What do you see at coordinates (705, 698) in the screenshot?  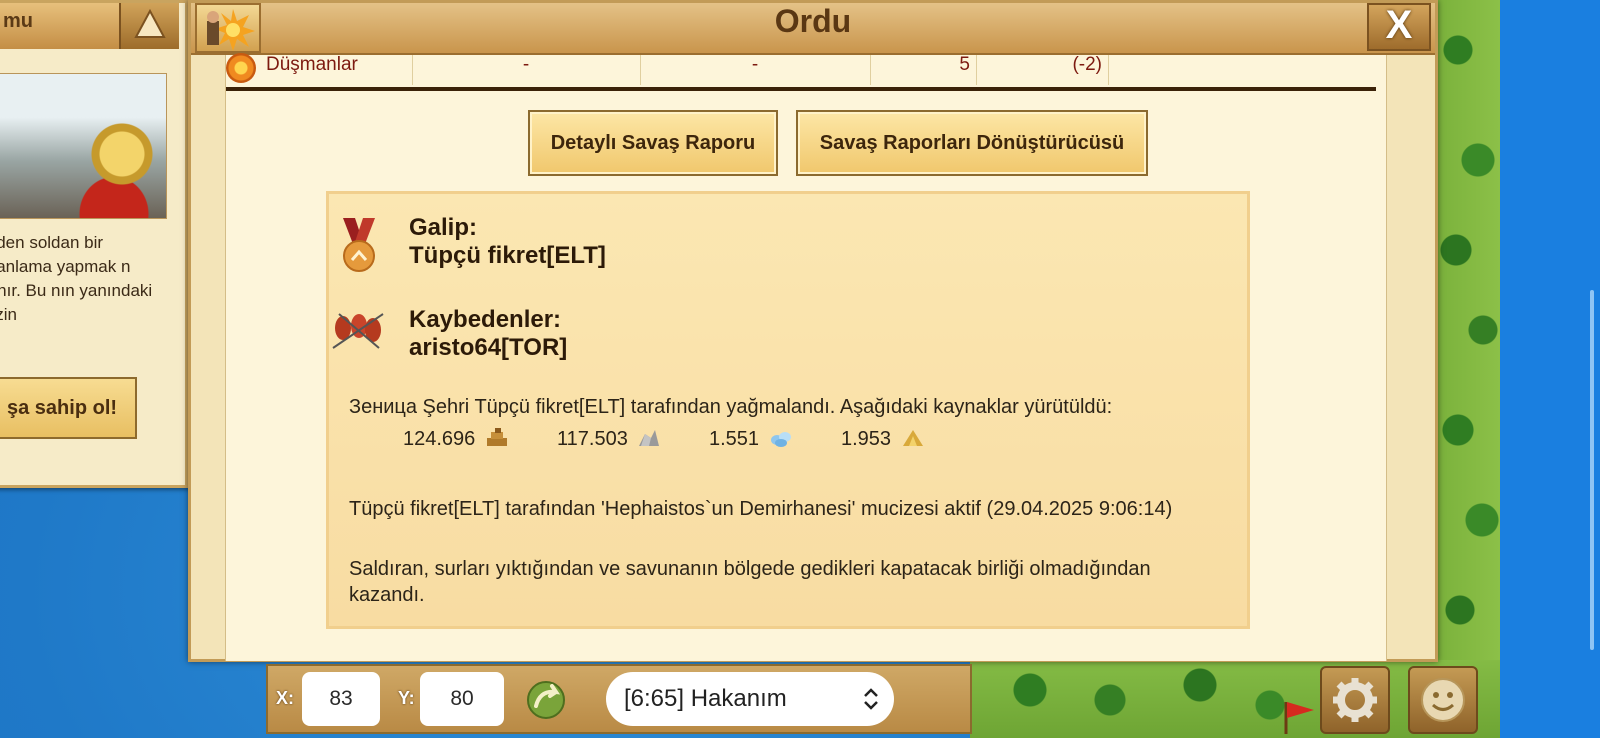 I see `town-selector-value: [6:65] Hakanım` at bounding box center [705, 698].